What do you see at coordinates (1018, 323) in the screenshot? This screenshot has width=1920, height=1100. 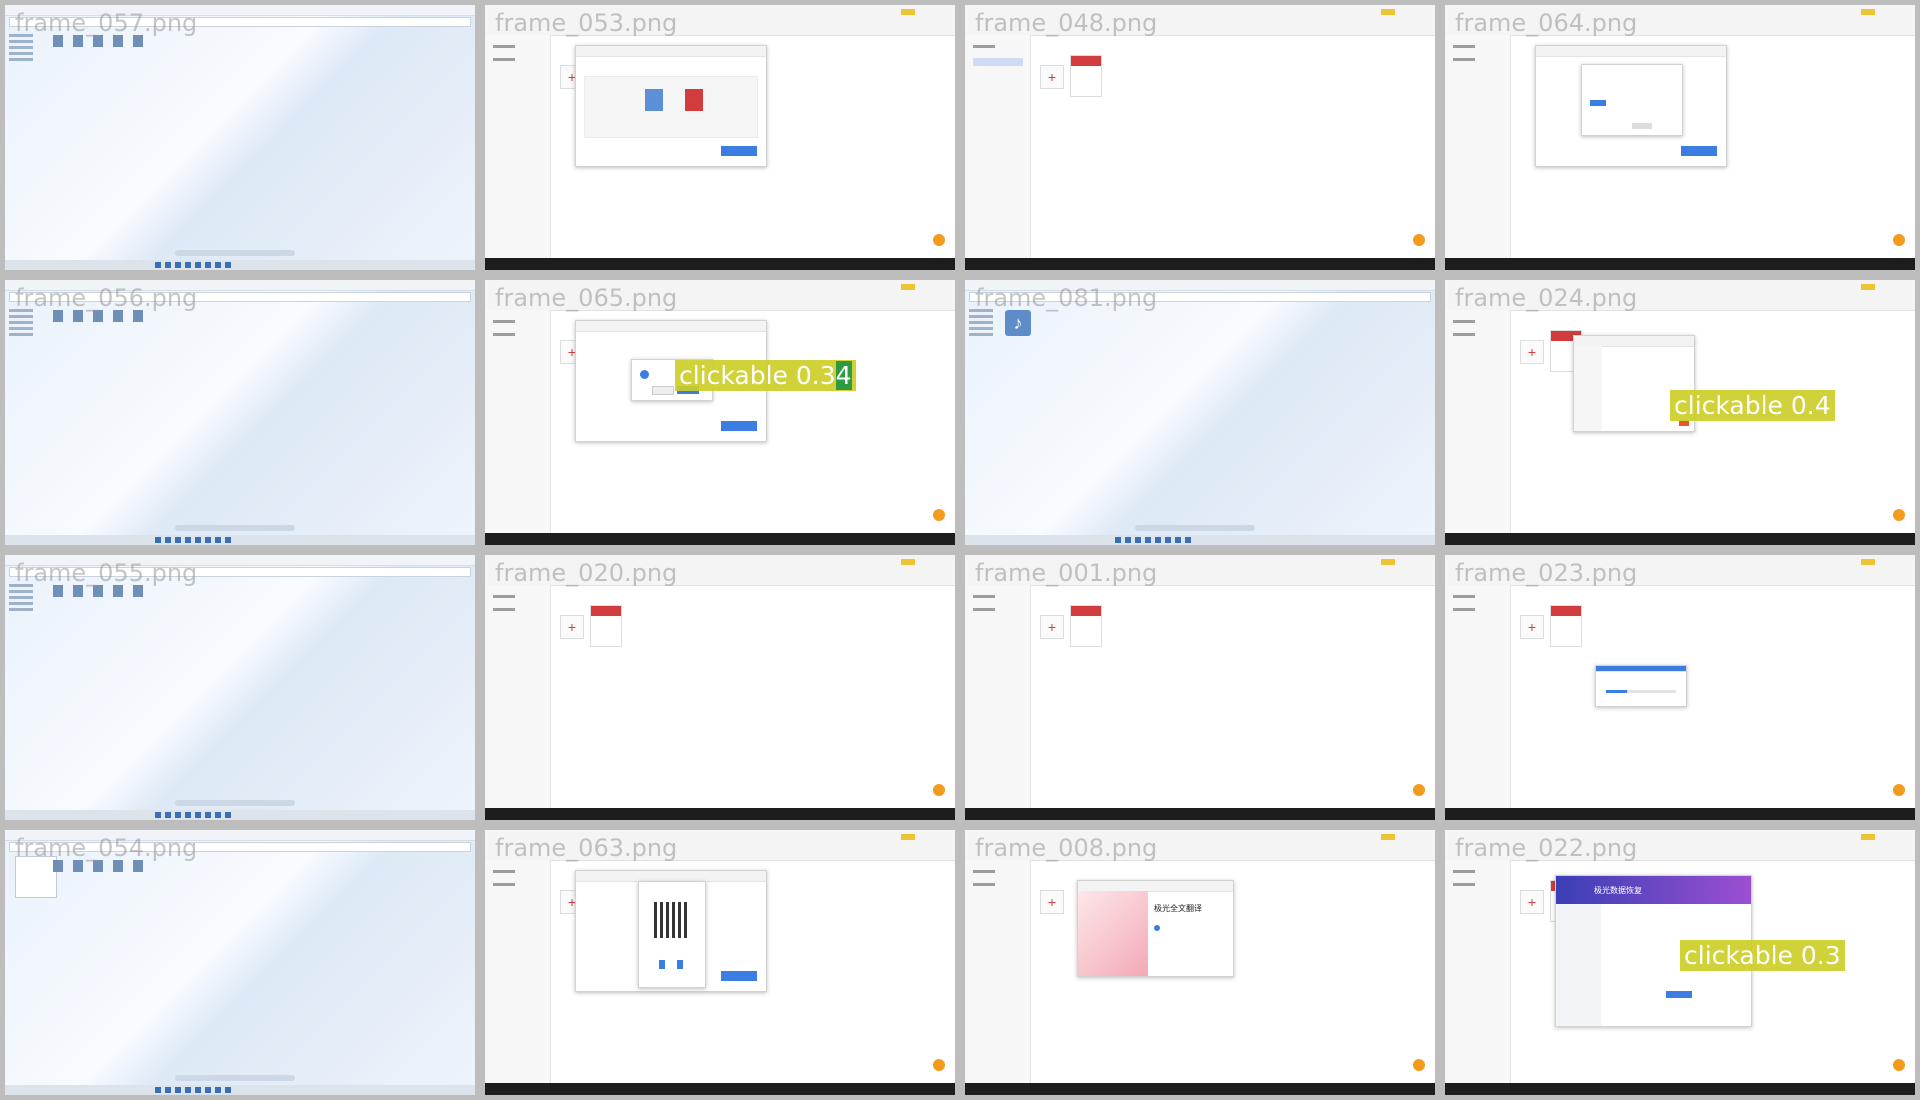 I see `music-file-icon: ♪` at bounding box center [1018, 323].